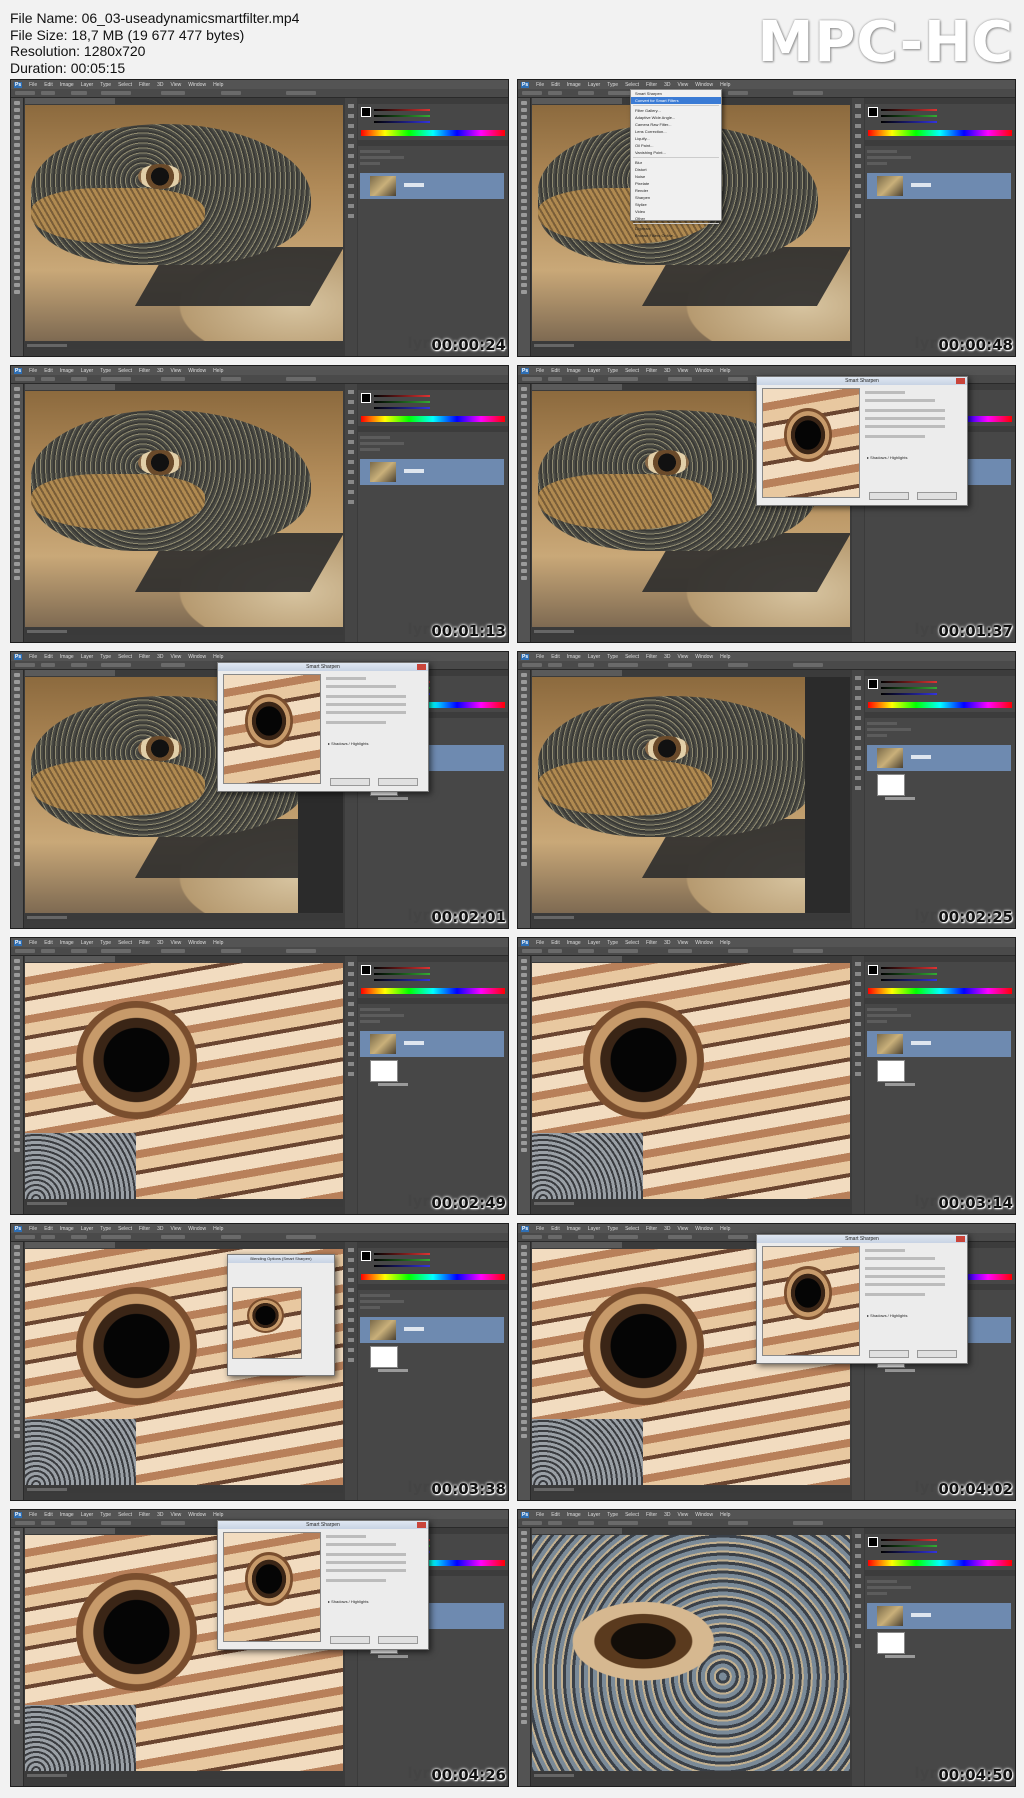 Image resolution: width=1024 pixels, height=1798 pixels. What do you see at coordinates (433, 991) in the screenshot?
I see `color-spectrum` at bounding box center [433, 991].